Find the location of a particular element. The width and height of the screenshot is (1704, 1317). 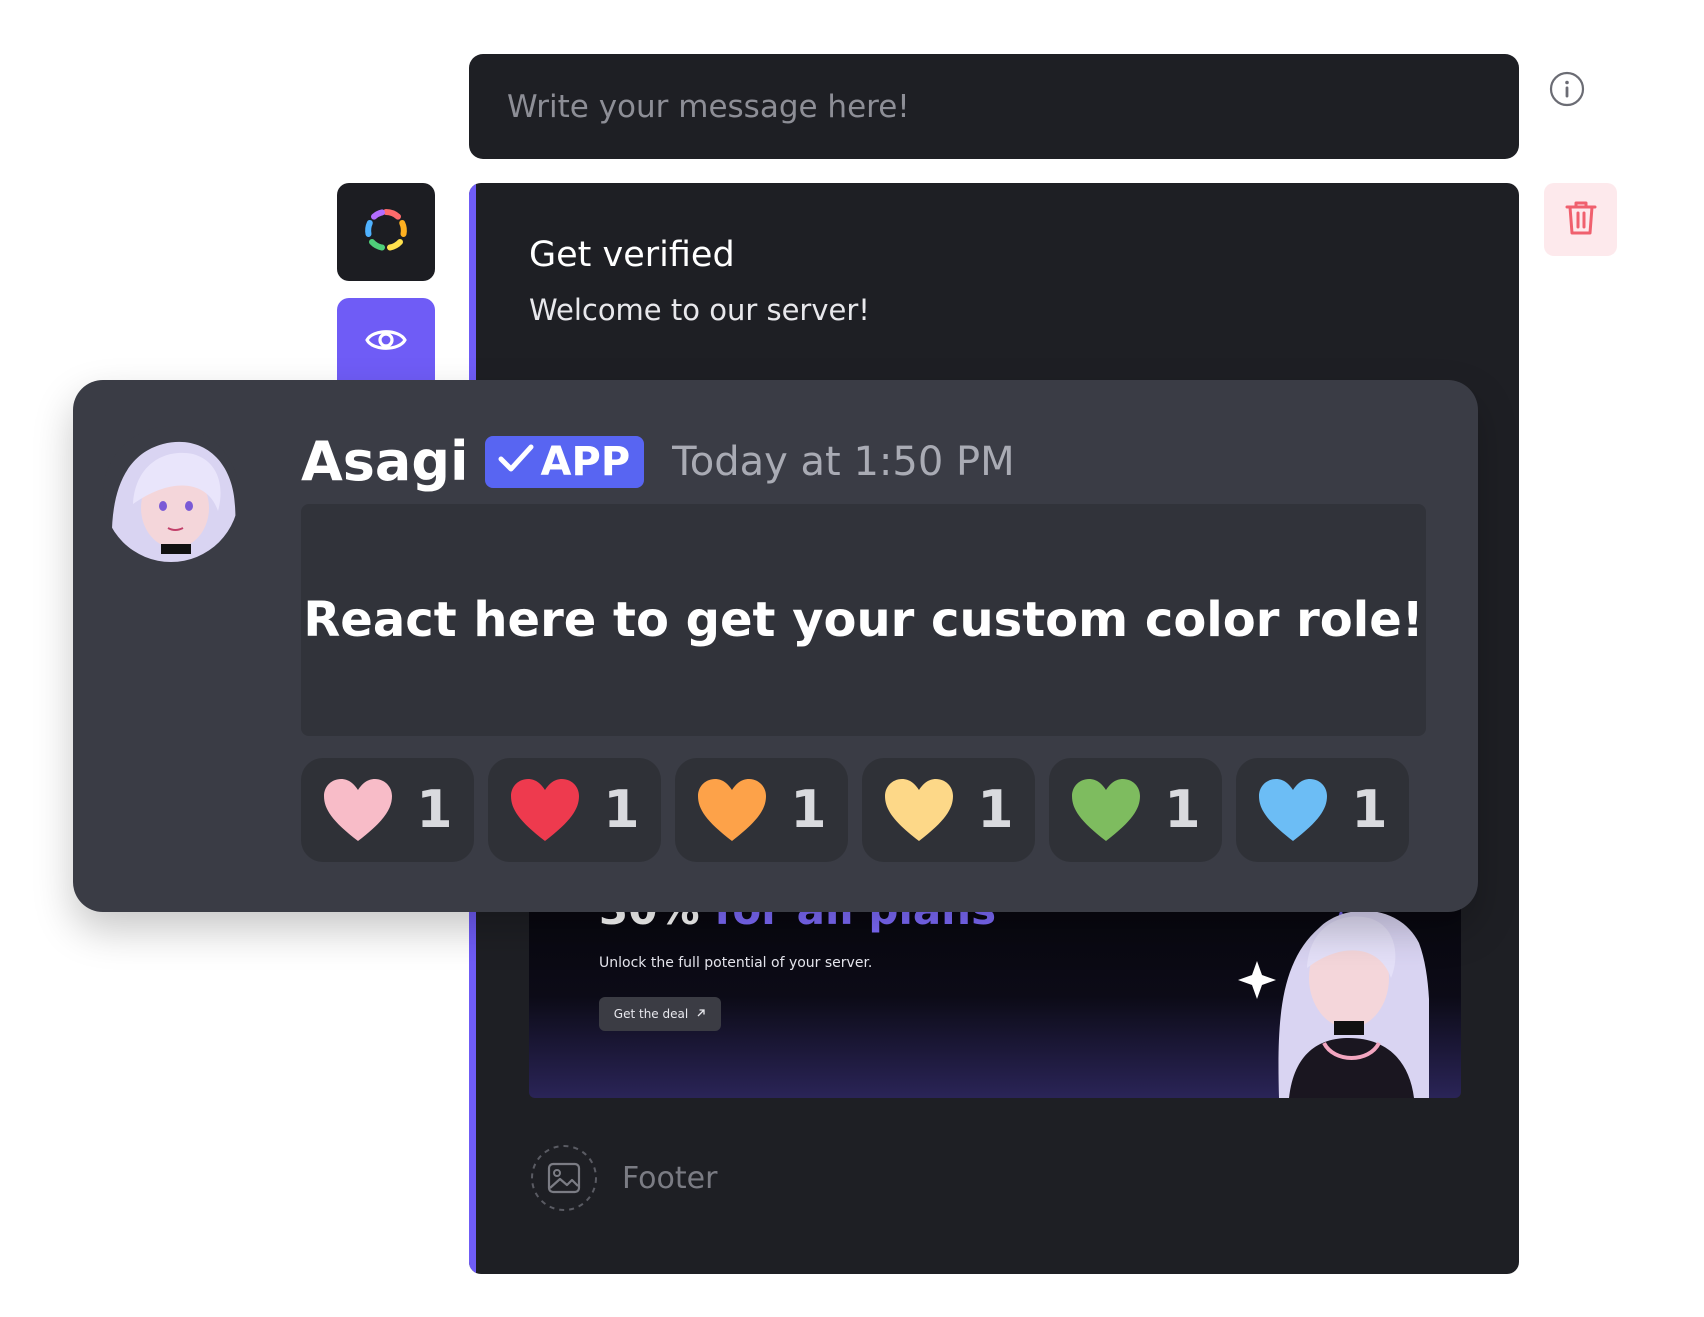

blue-heart-icon is located at coordinates (1293, 810).